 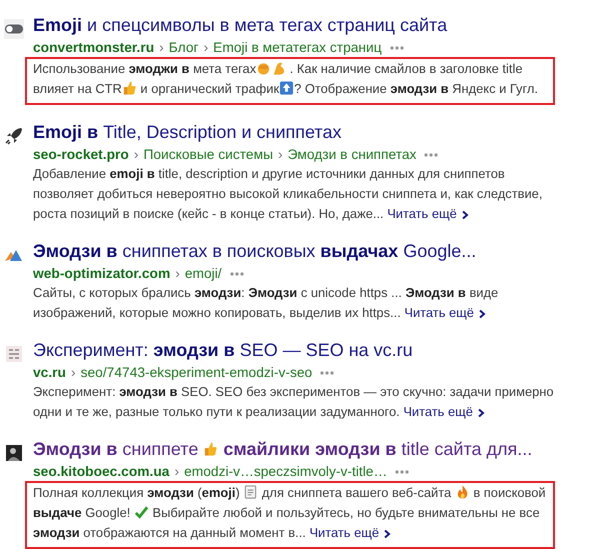 I want to click on toggle-icon, so click(x=14, y=28).